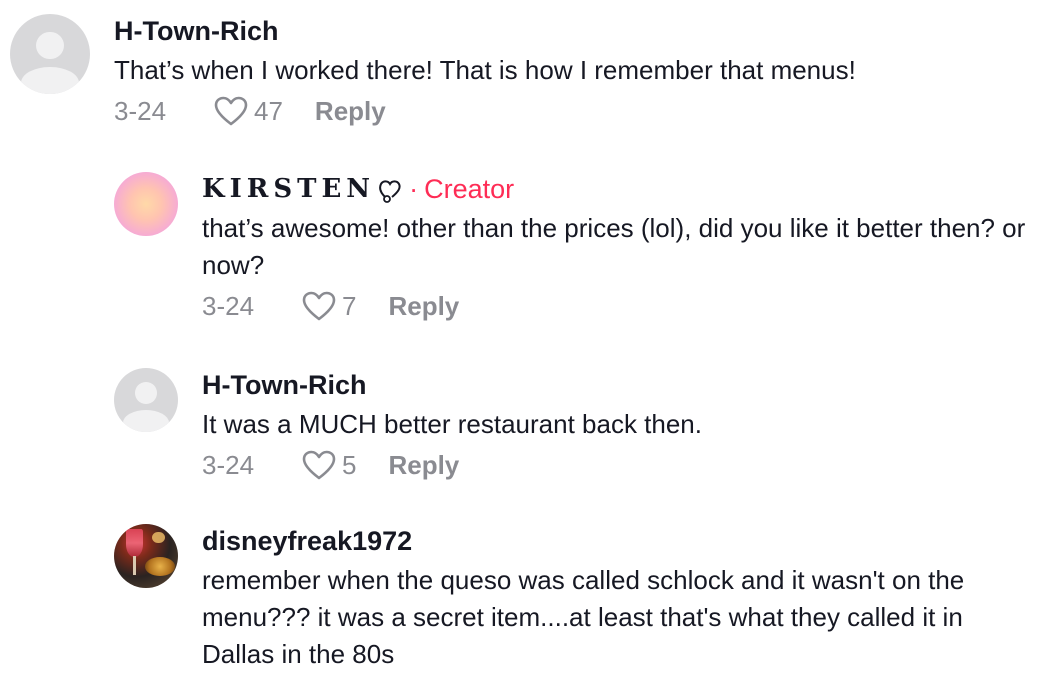 This screenshot has height=680, width=1060. I want to click on comment-username-row: KIRSTEN · Creator, so click(622, 189).